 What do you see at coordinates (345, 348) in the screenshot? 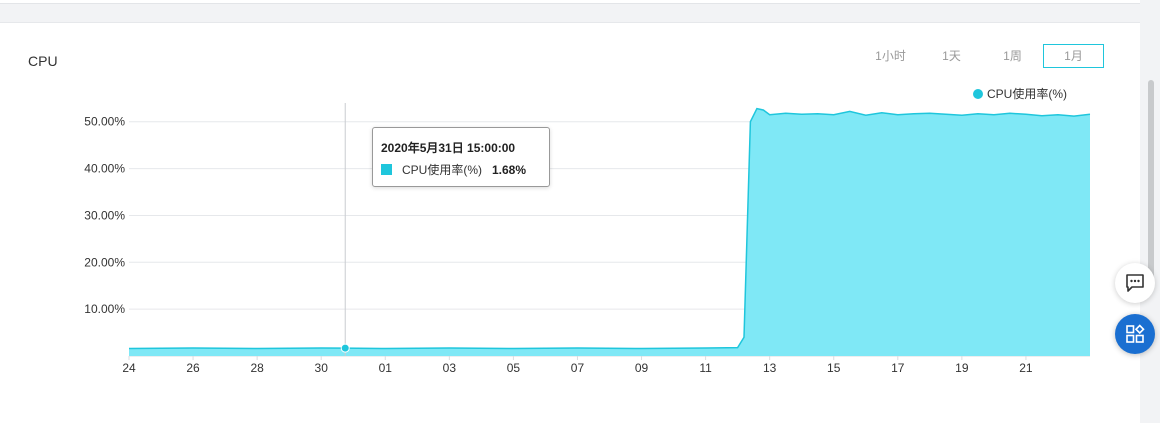
I see `hover-point` at bounding box center [345, 348].